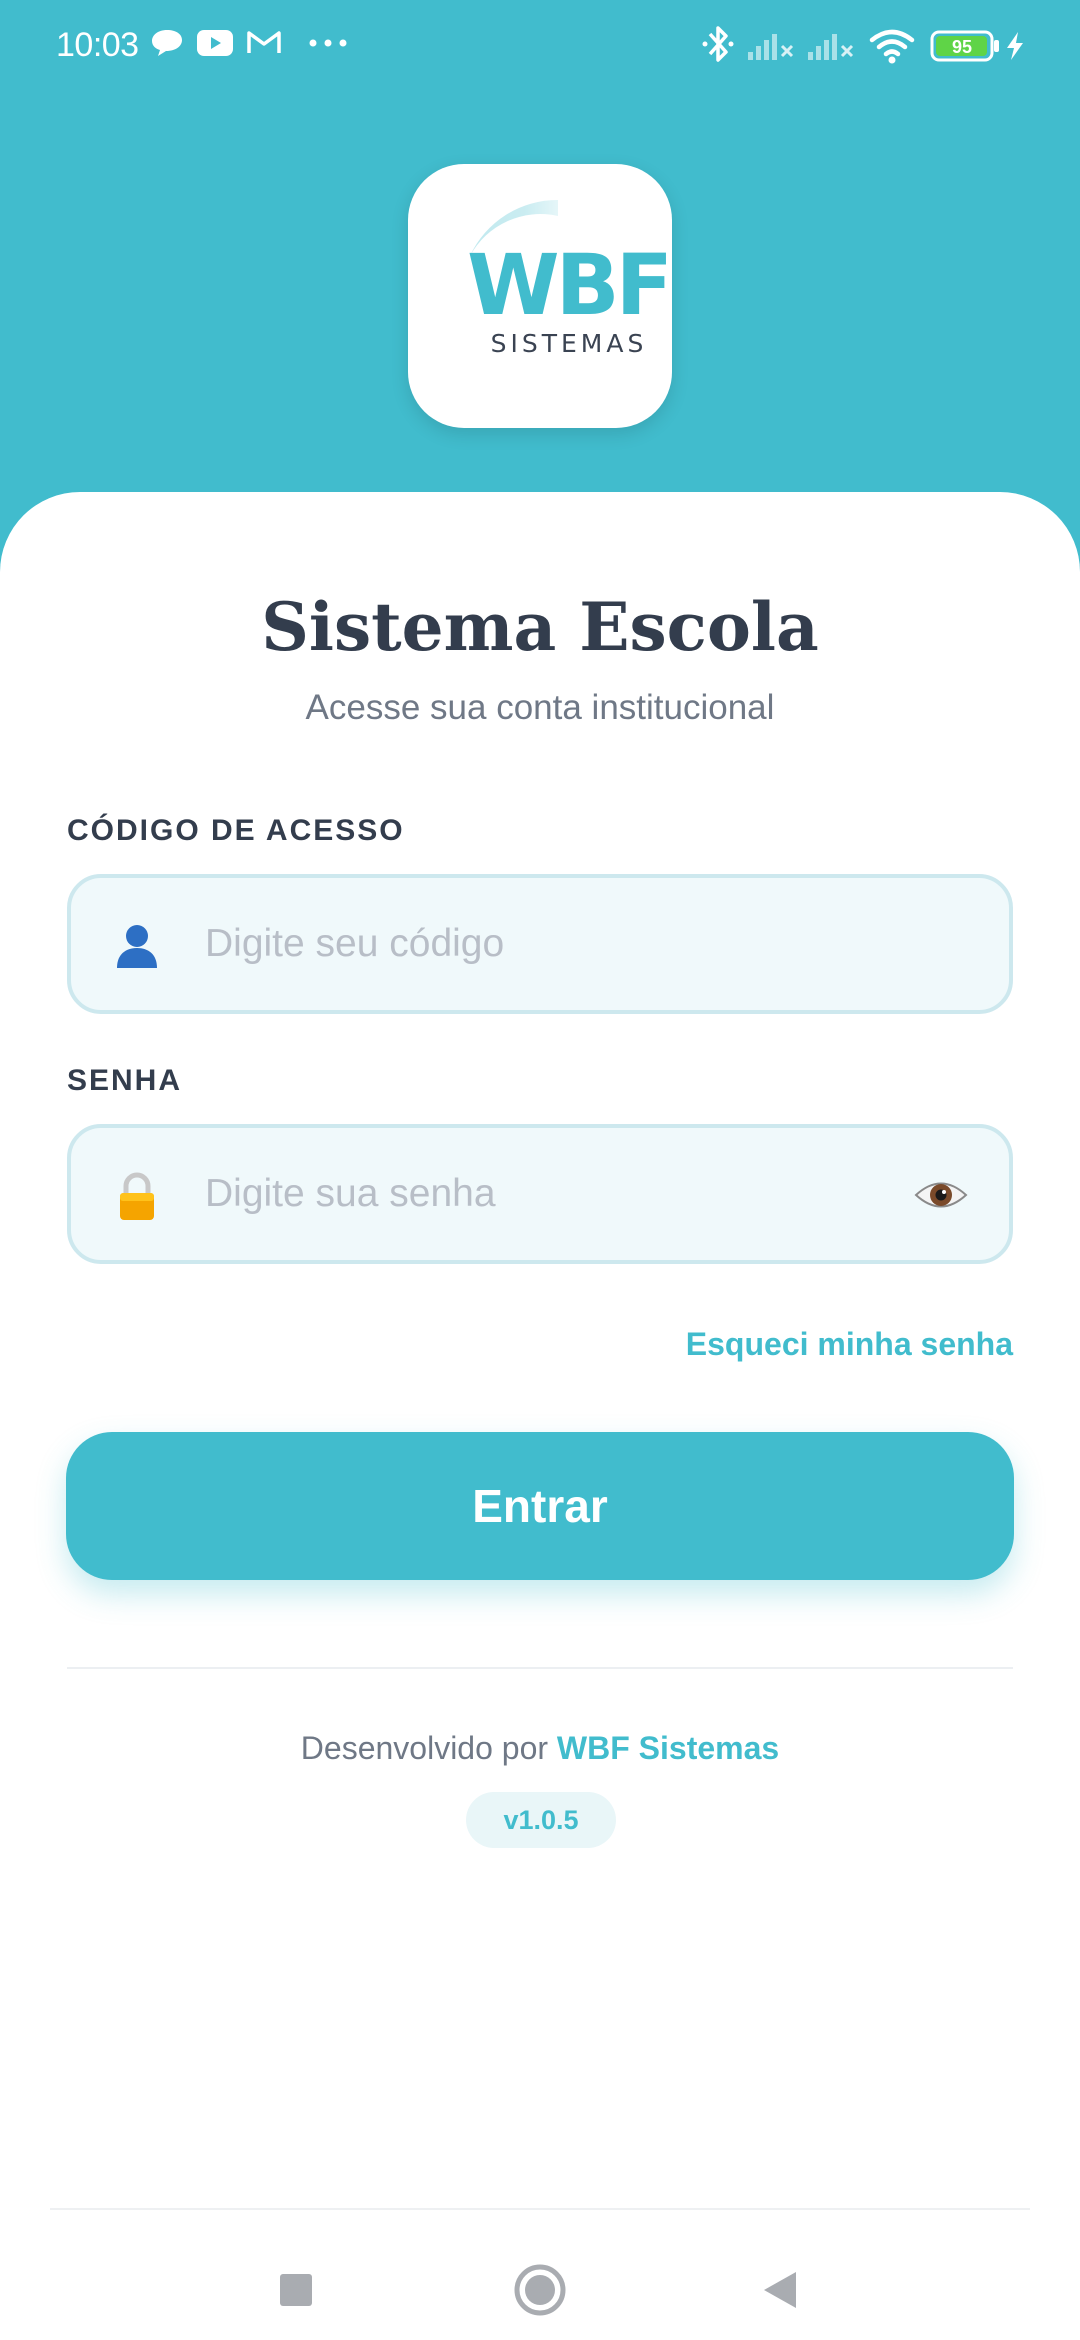  What do you see at coordinates (553, 1194) in the screenshot?
I see `password-input` at bounding box center [553, 1194].